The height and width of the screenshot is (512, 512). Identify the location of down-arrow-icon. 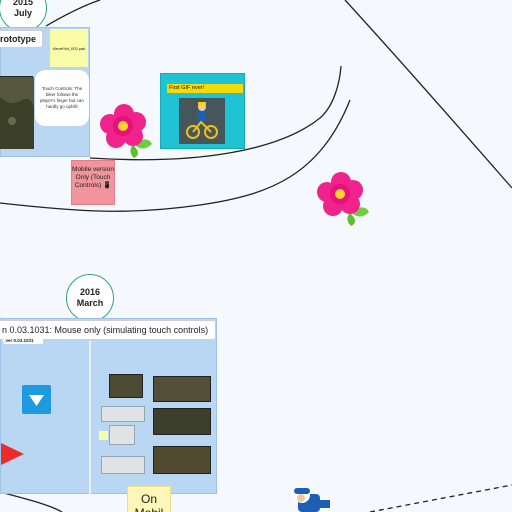
(36, 400).